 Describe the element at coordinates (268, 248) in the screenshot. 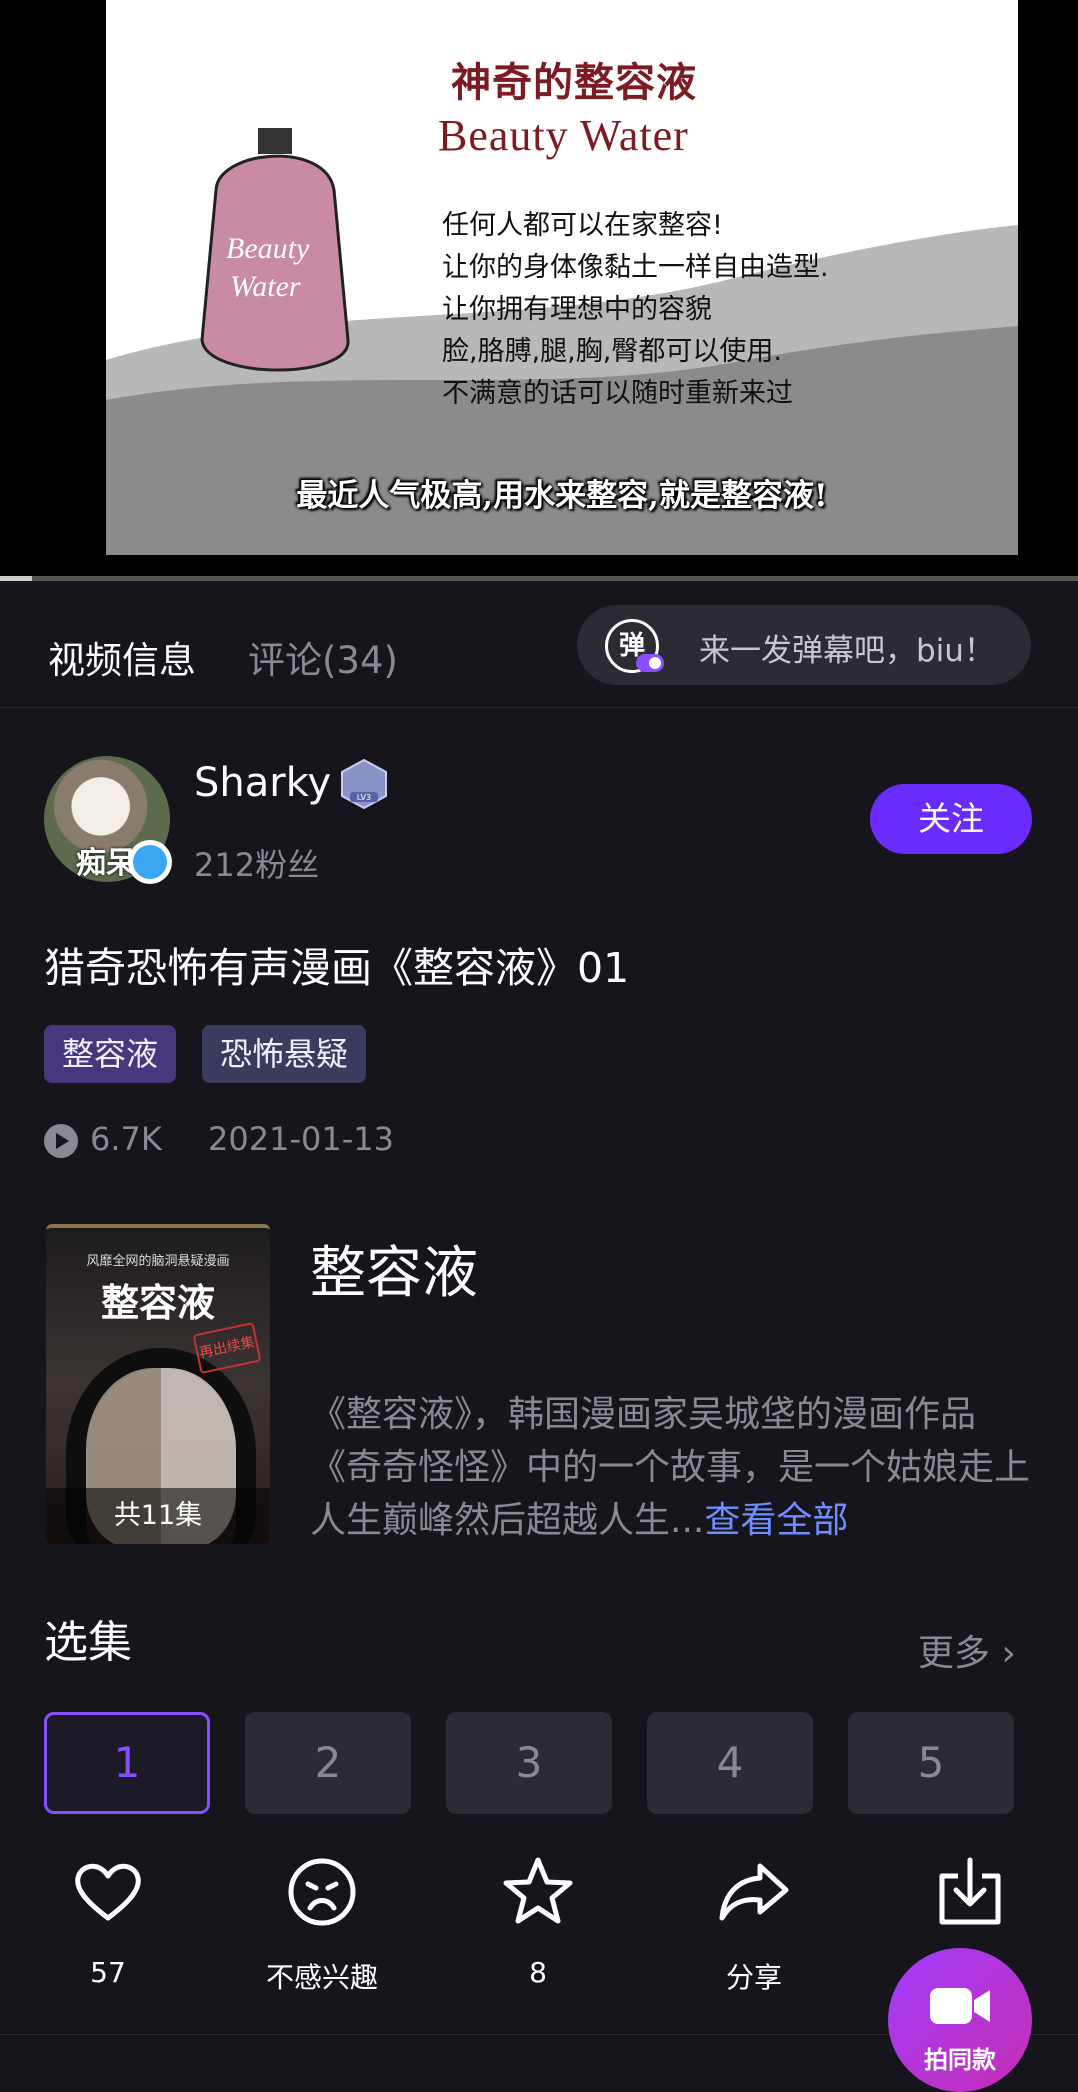

I see `svg-text: Beauty` at that location.